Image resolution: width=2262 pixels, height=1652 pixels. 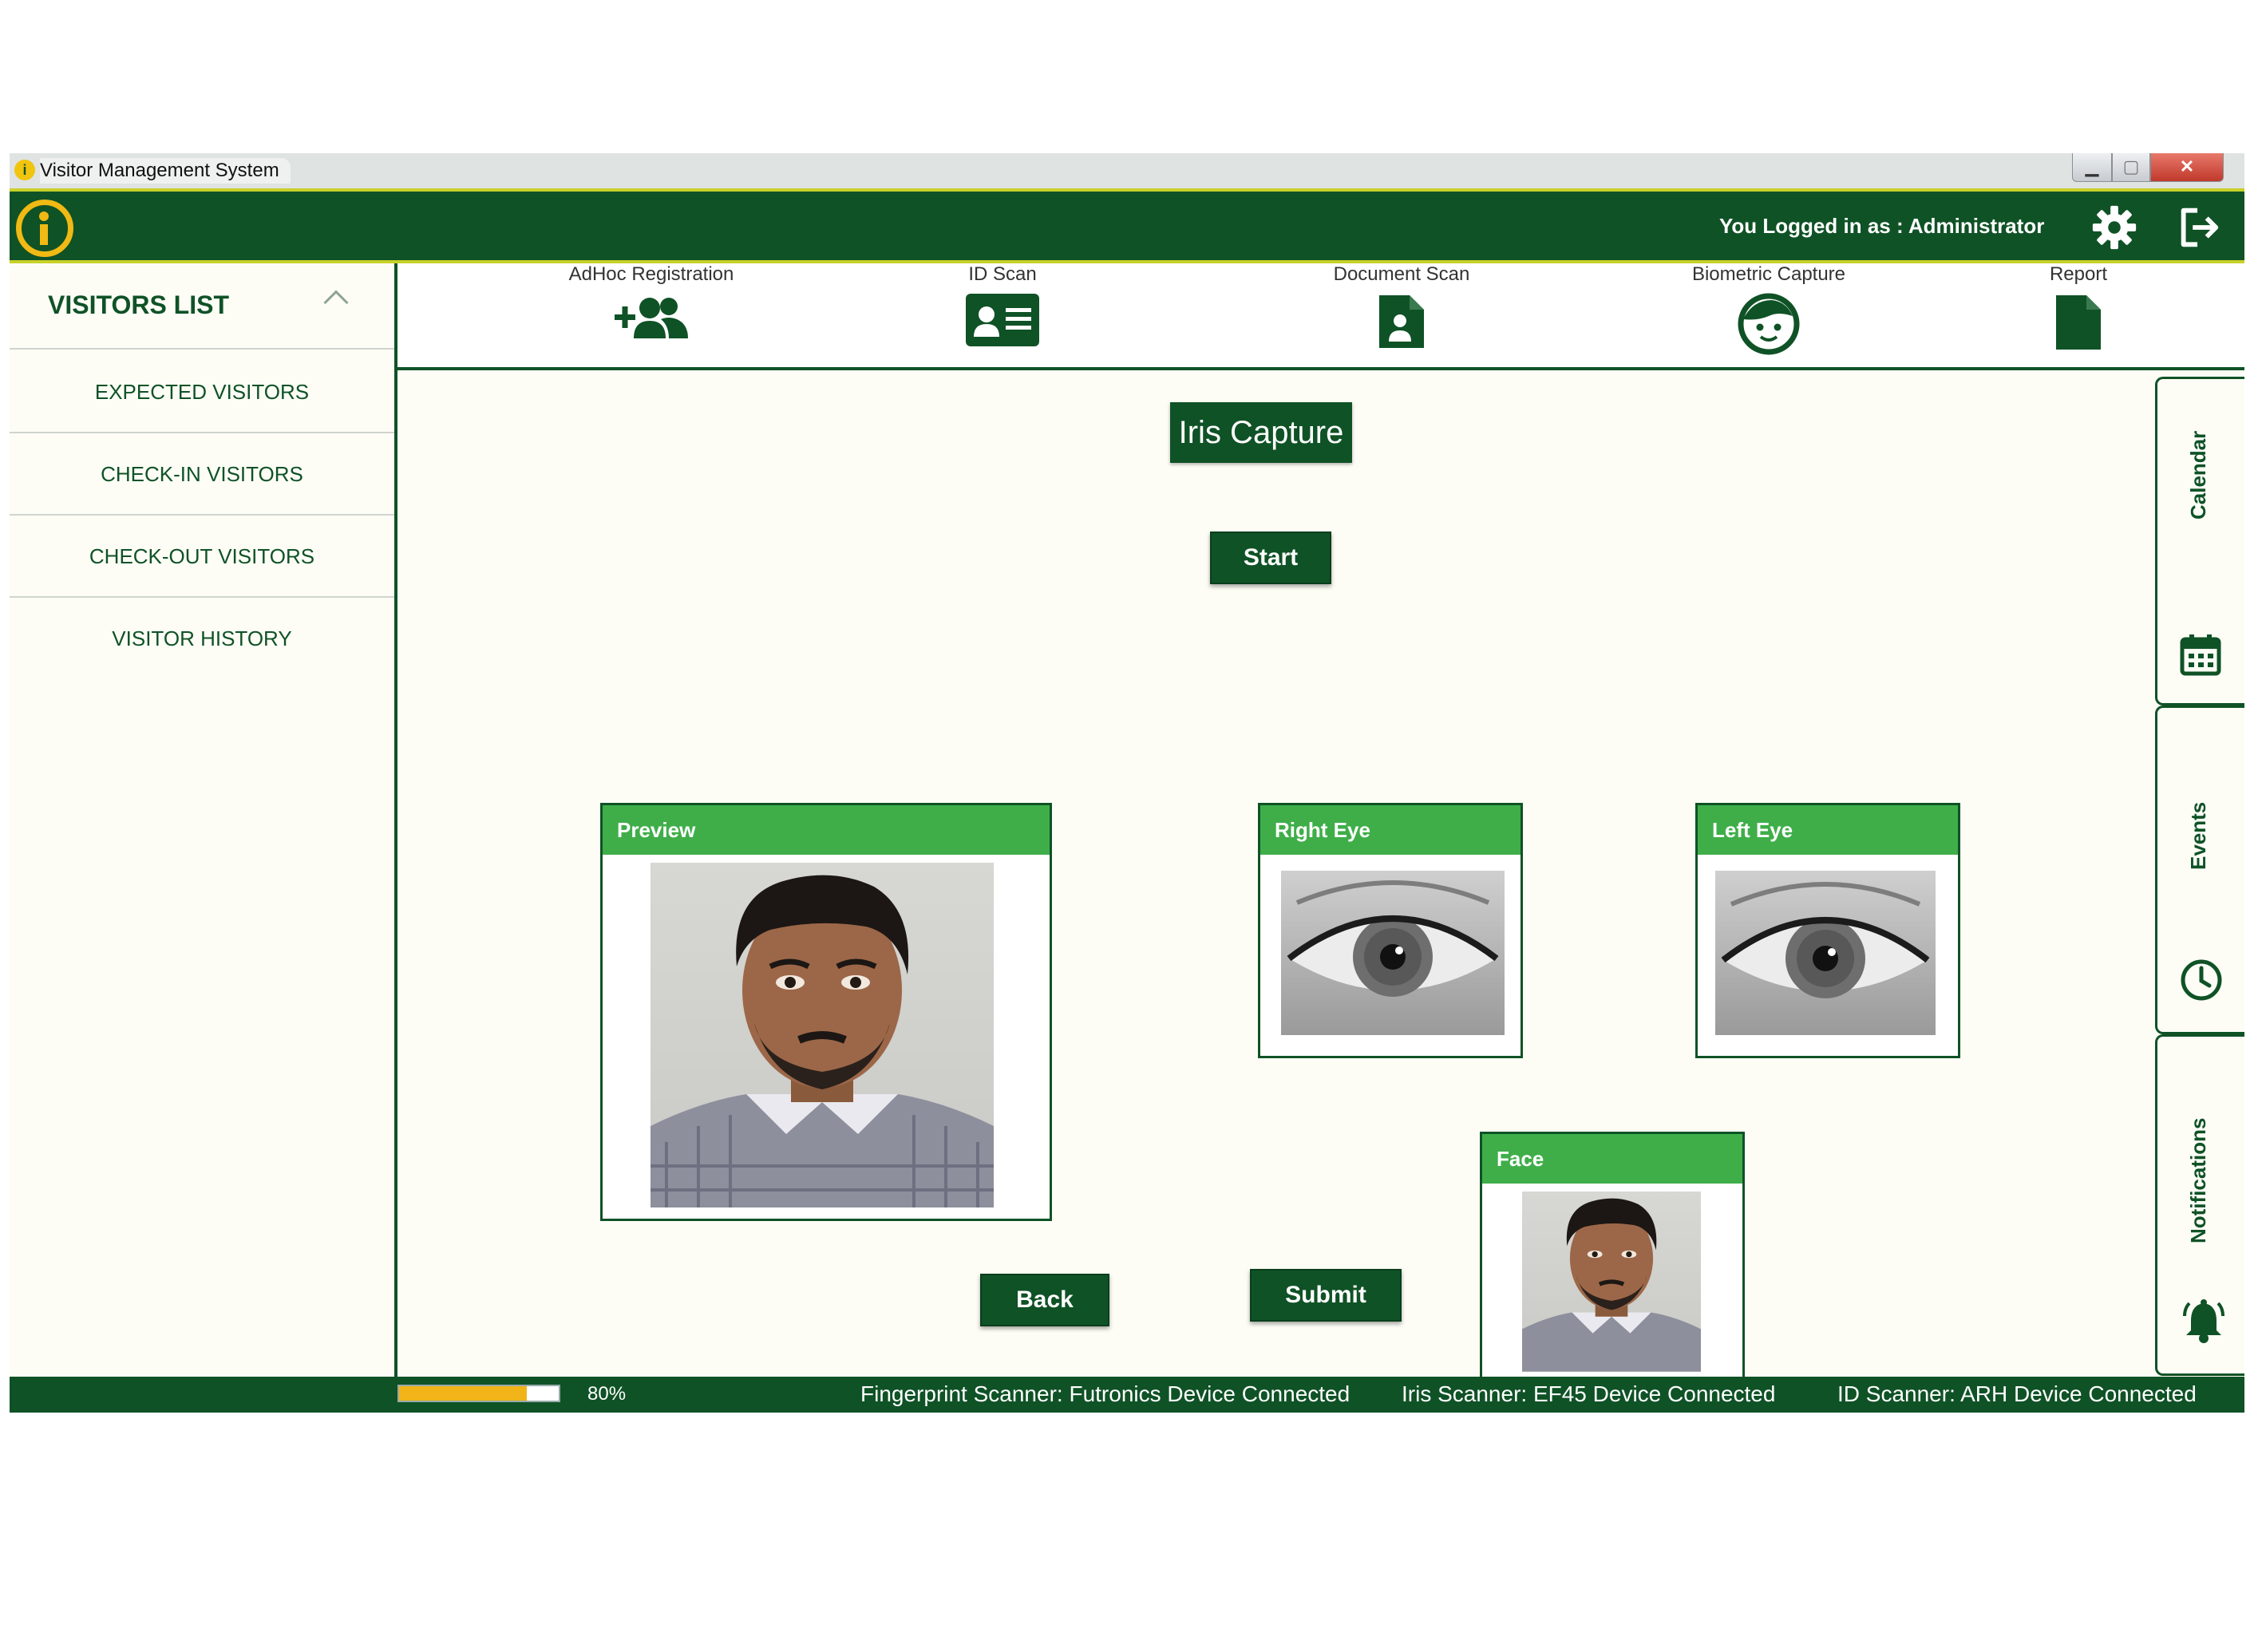 I want to click on toolbar-item-label: Report, so click(x=2078, y=274).